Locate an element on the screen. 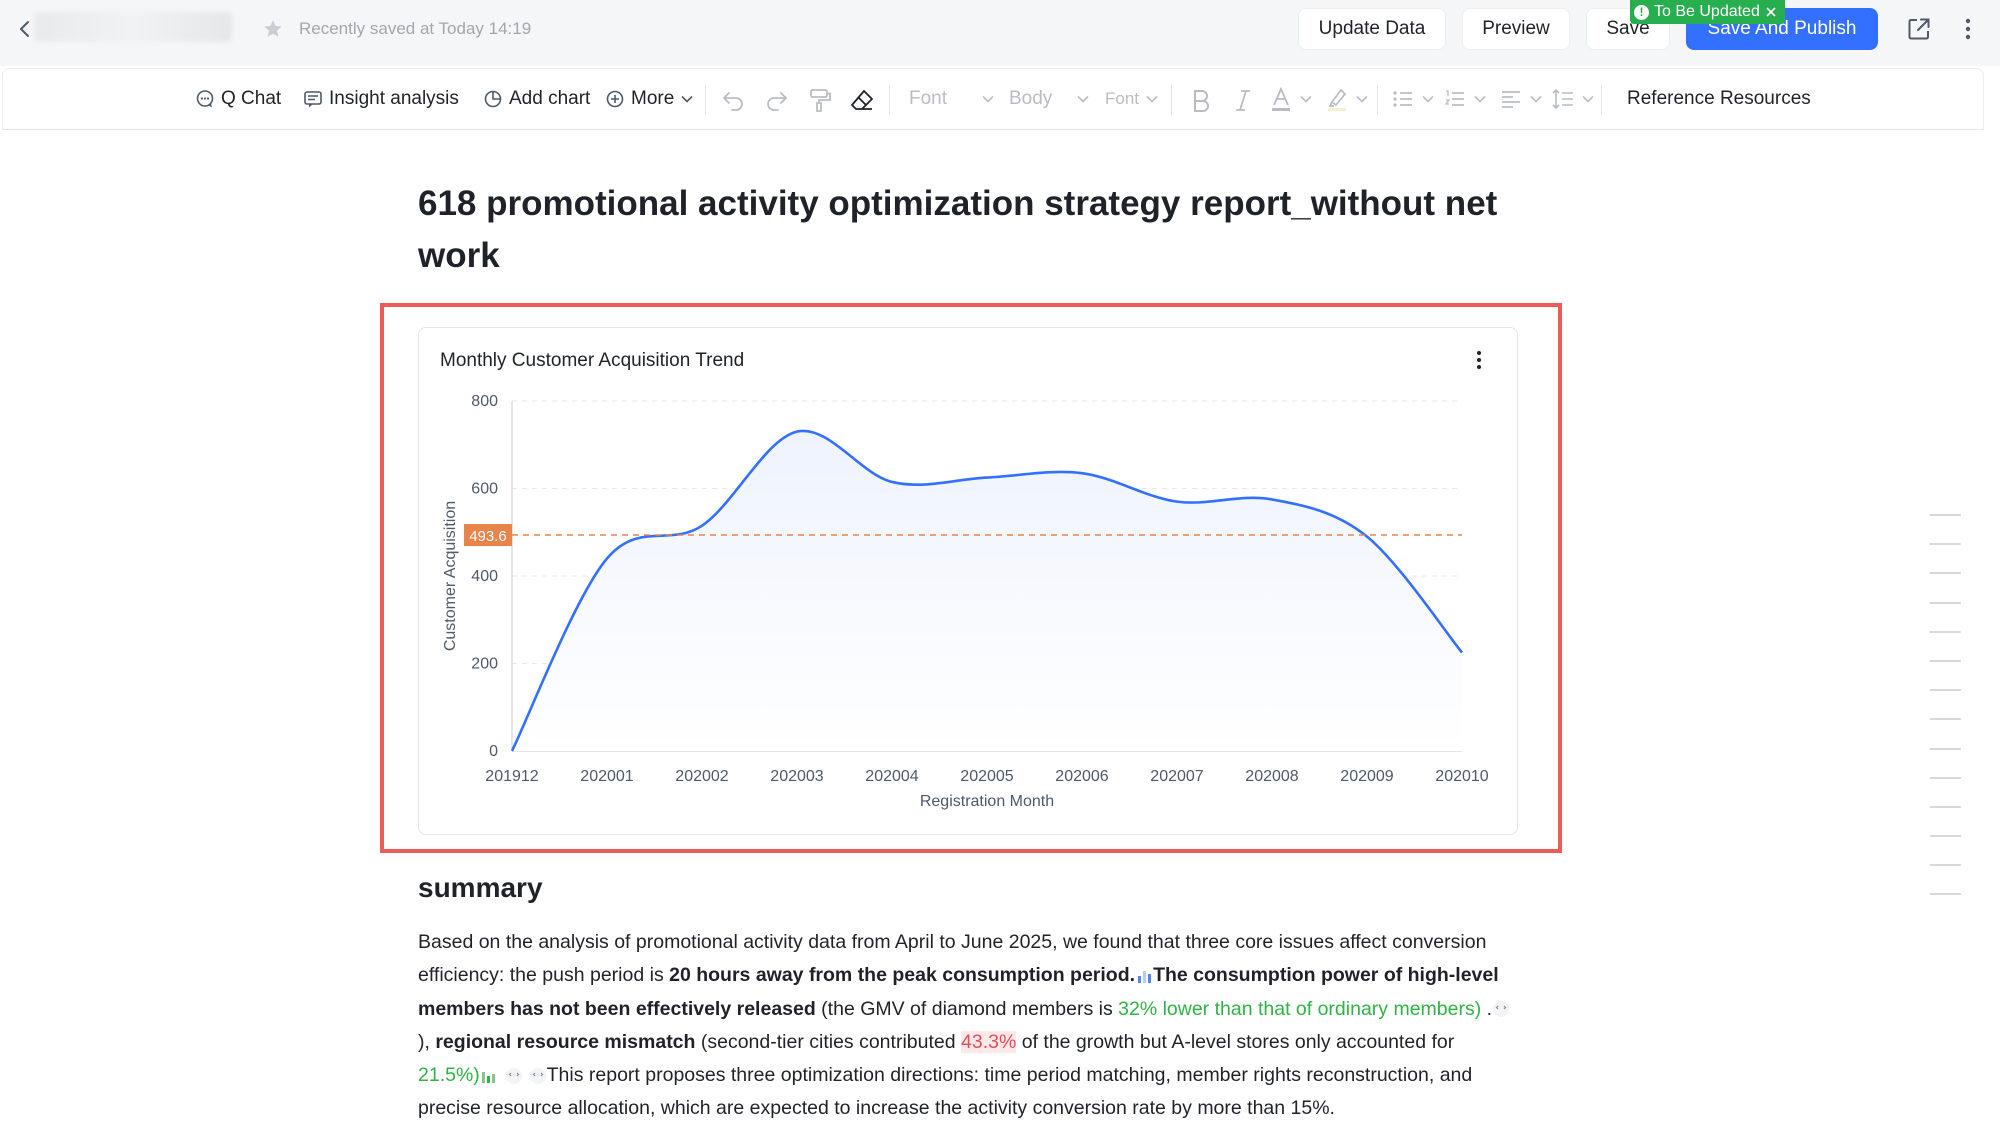 This screenshot has width=2000, height=1122. preview-button: Preview is located at coordinates (1516, 29).